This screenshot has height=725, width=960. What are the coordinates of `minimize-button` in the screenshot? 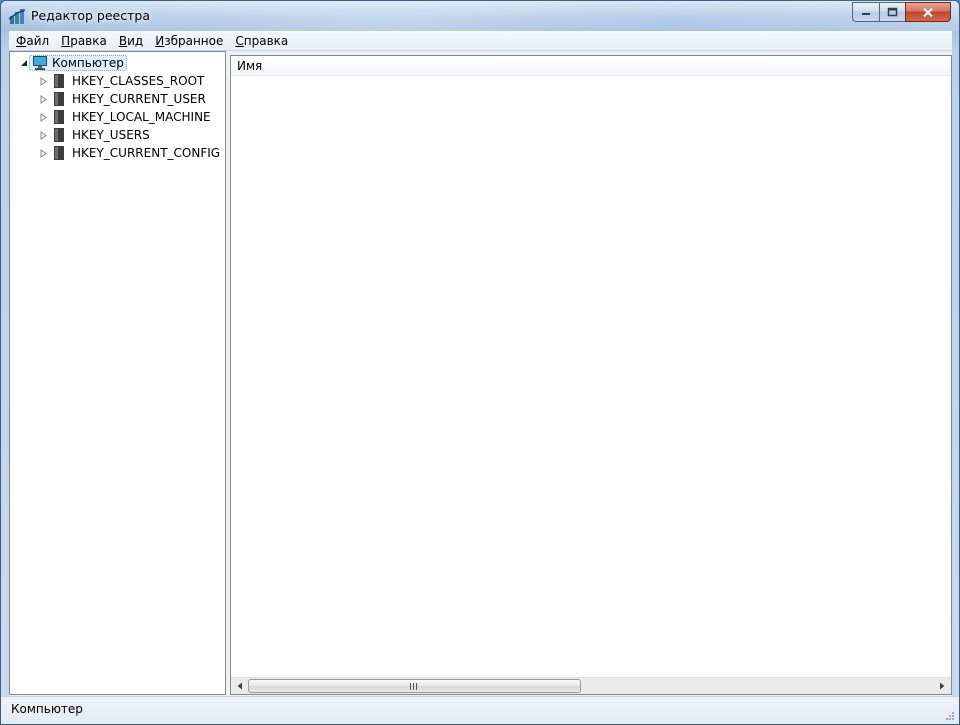 It's located at (865, 12).